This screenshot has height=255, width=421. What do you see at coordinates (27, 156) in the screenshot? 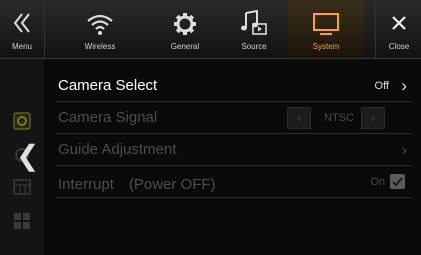
I see `back-chevron-icon: ❮` at bounding box center [27, 156].